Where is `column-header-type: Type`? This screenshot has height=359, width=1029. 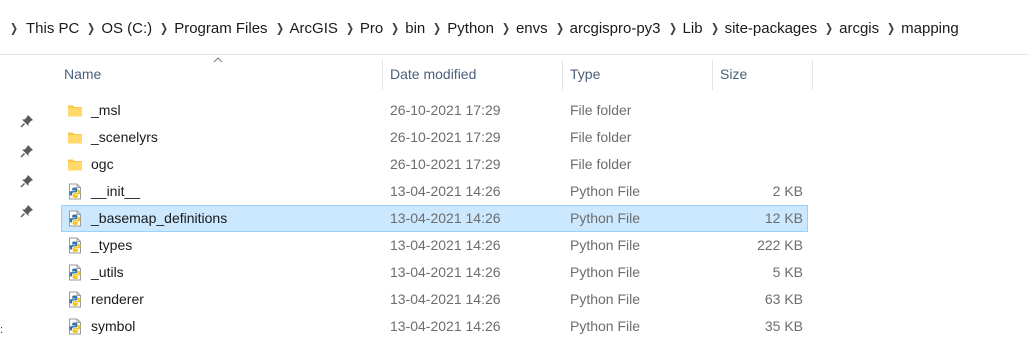
column-header-type: Type is located at coordinates (585, 74).